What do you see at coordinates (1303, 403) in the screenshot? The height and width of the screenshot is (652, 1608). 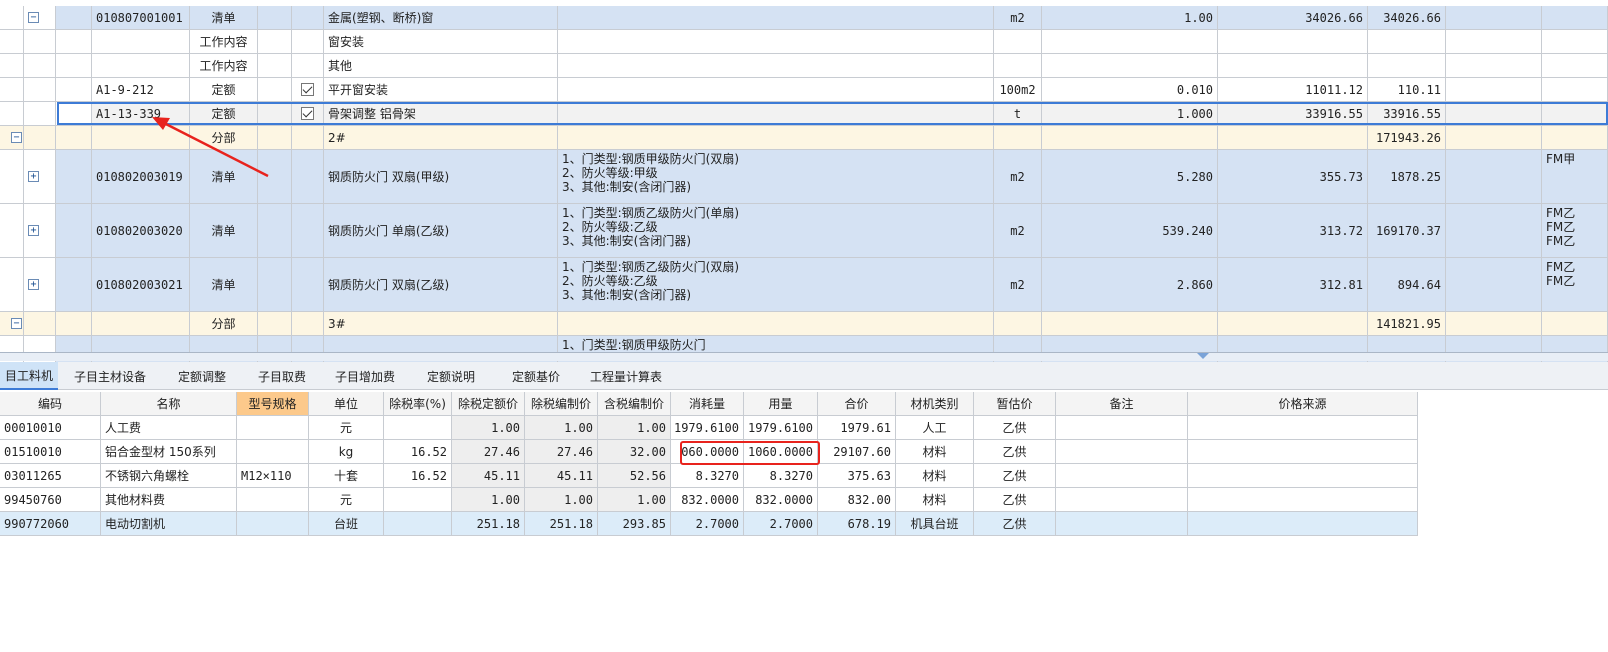 I see `column-header: 价格来源` at bounding box center [1303, 403].